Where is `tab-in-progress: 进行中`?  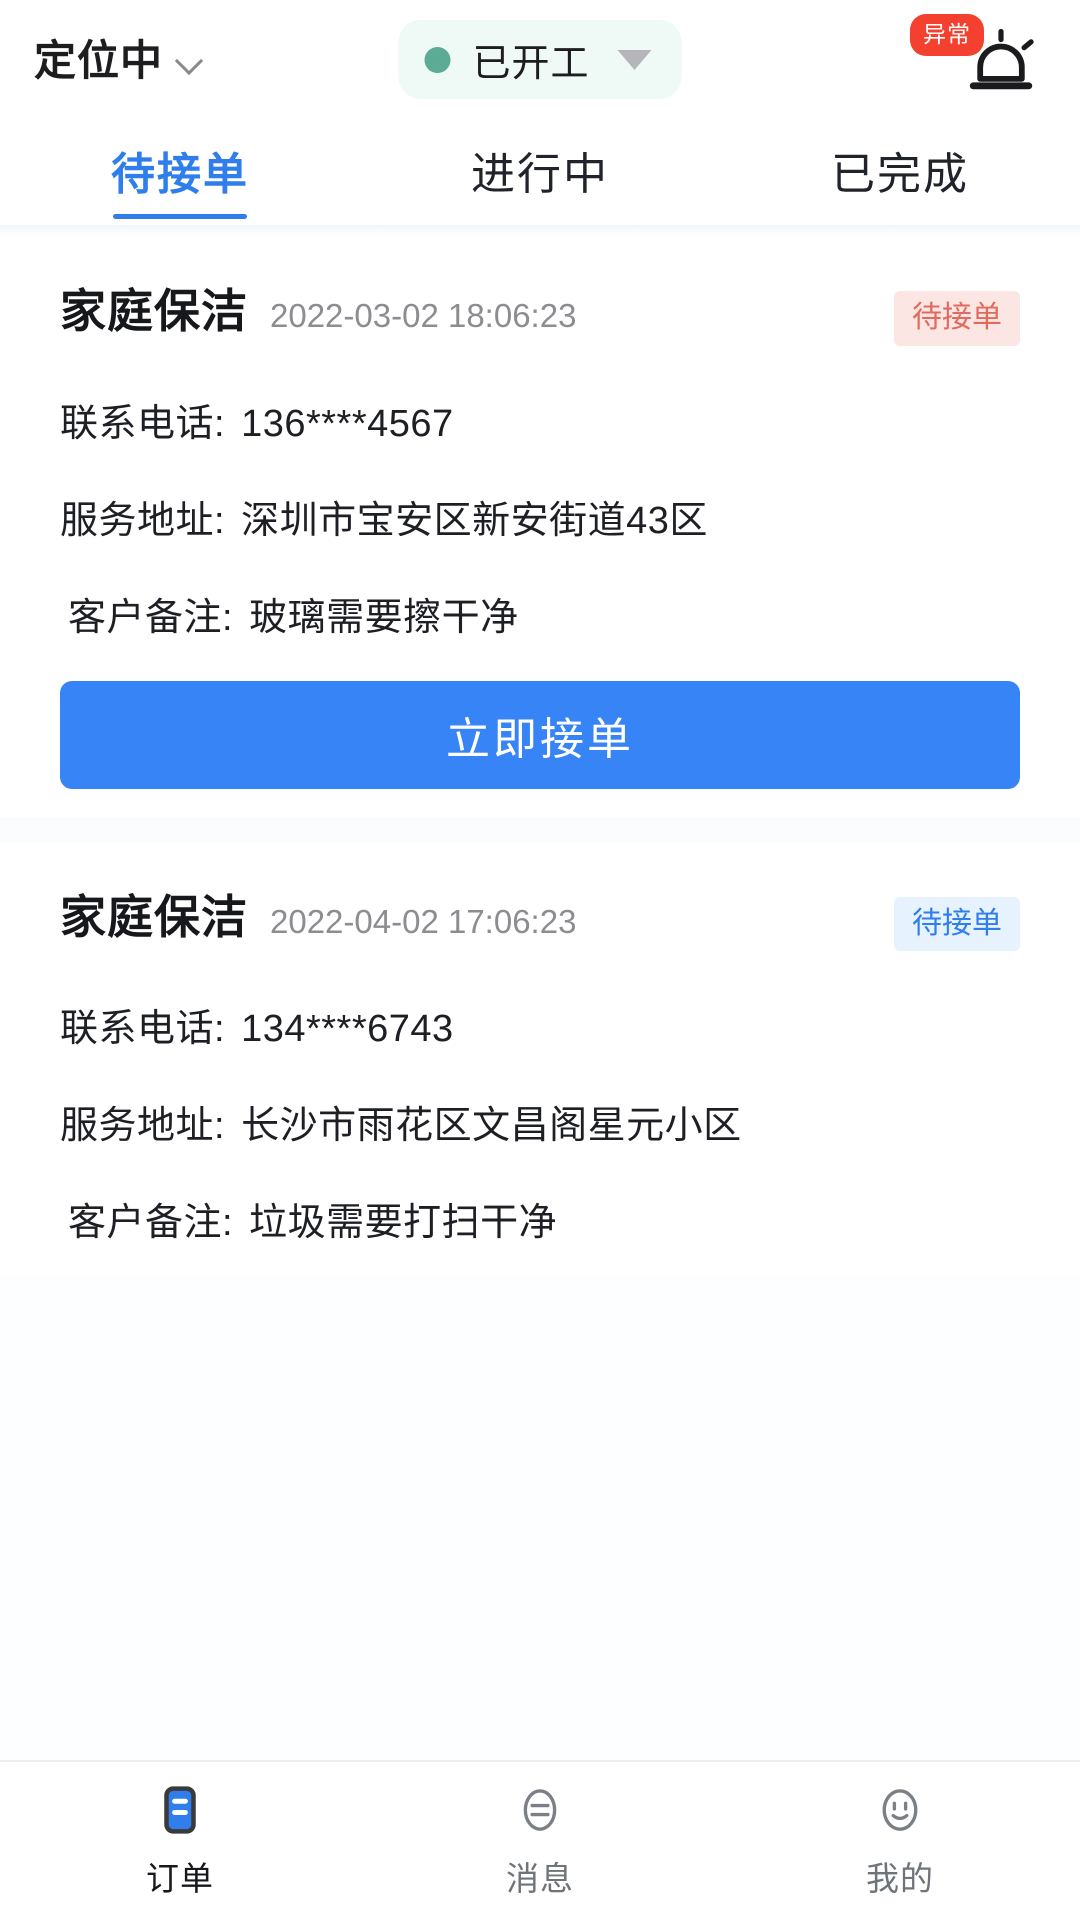
tab-in-progress: 进行中 is located at coordinates (540, 170).